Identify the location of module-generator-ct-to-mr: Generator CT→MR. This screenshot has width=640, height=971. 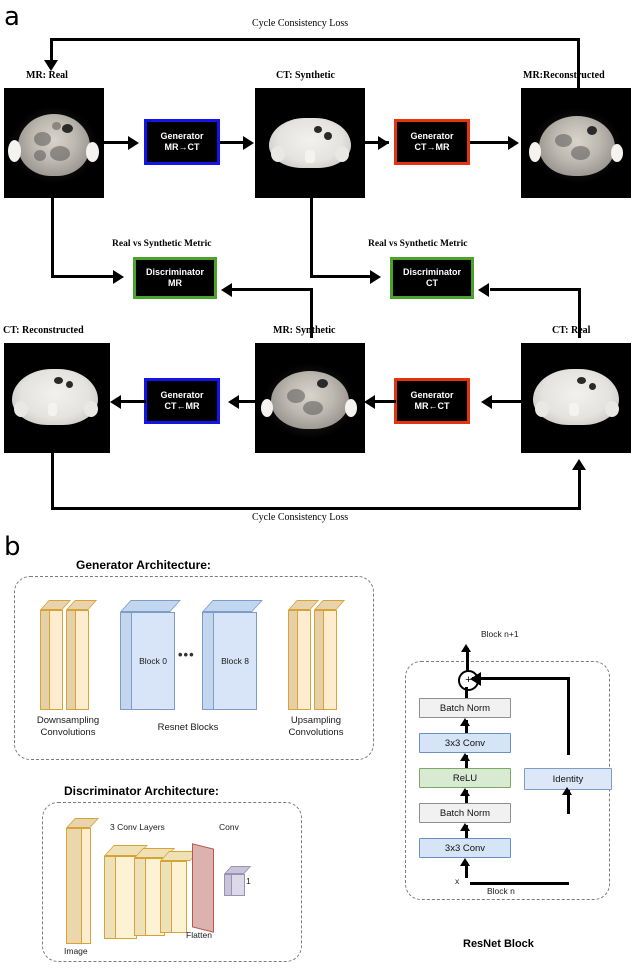
(432, 142).